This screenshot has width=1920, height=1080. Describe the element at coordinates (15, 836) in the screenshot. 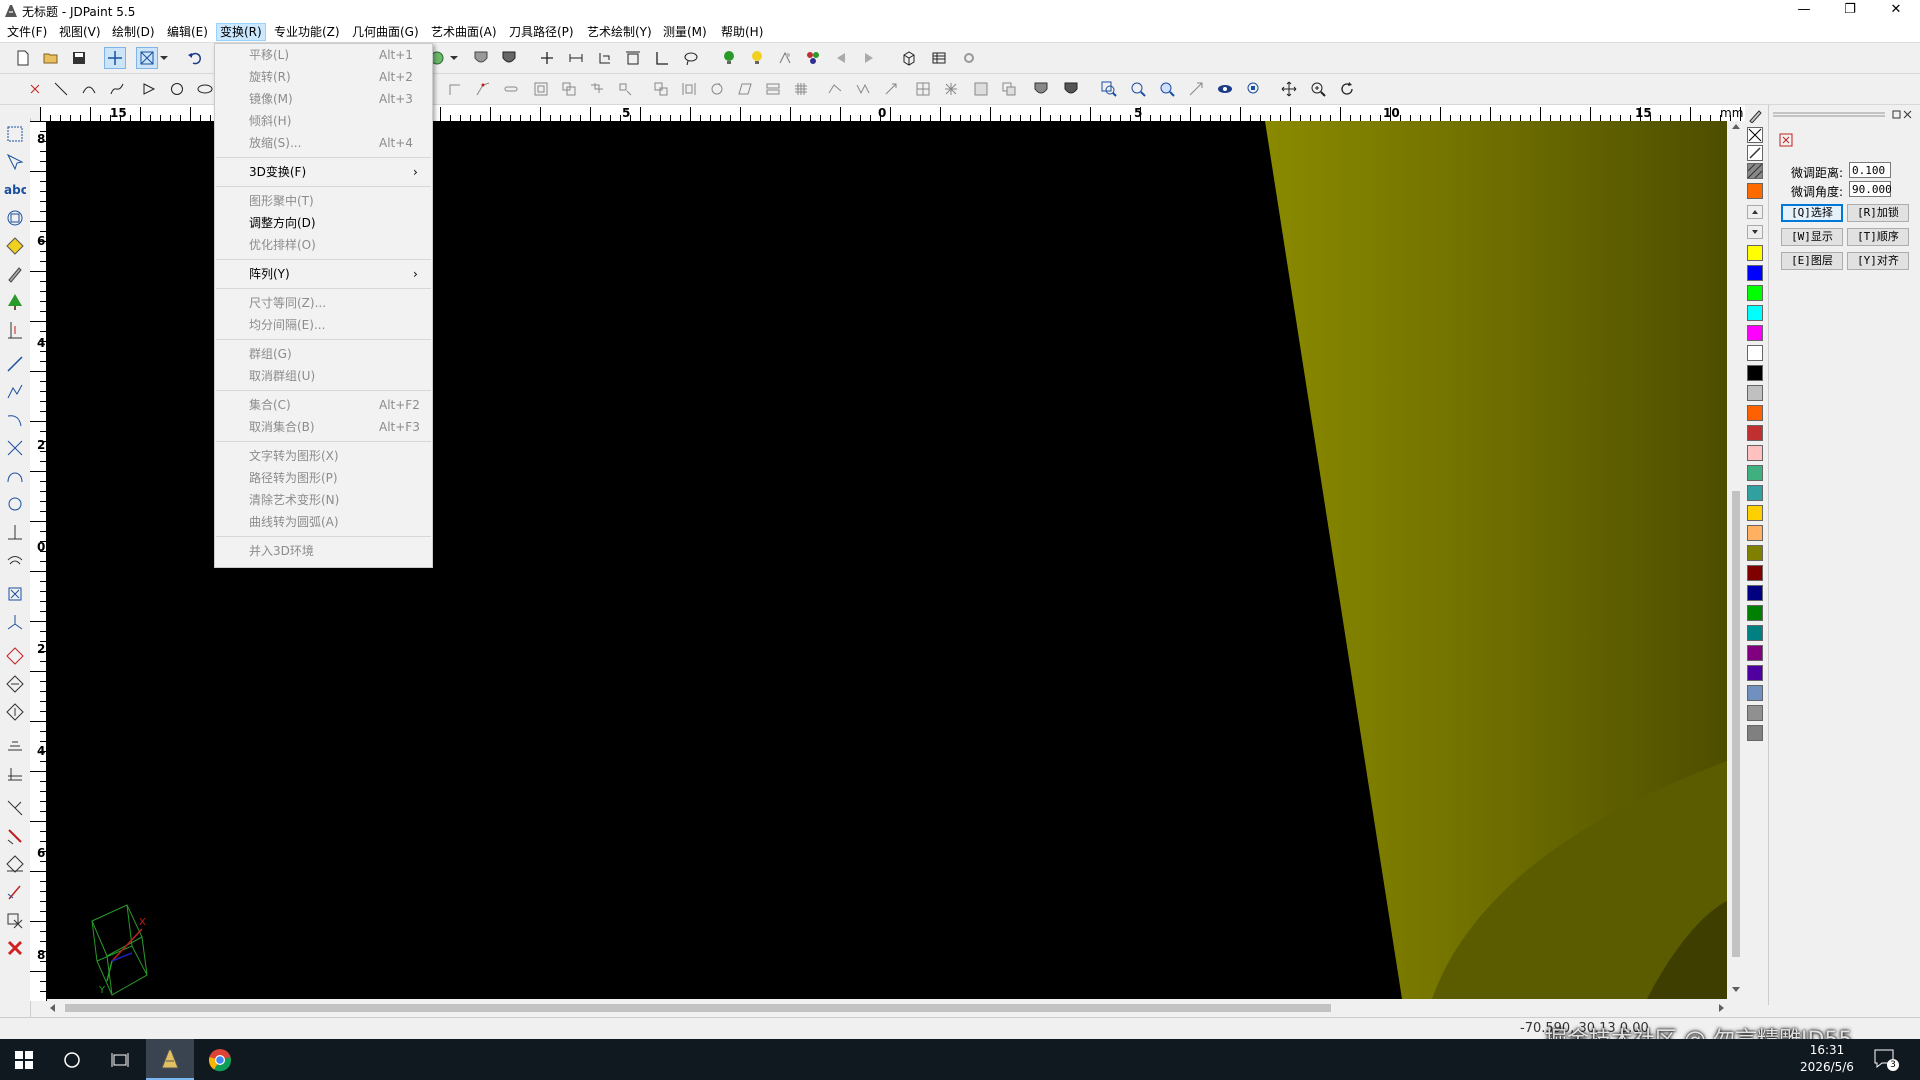

I see `remove-tool-button` at that location.